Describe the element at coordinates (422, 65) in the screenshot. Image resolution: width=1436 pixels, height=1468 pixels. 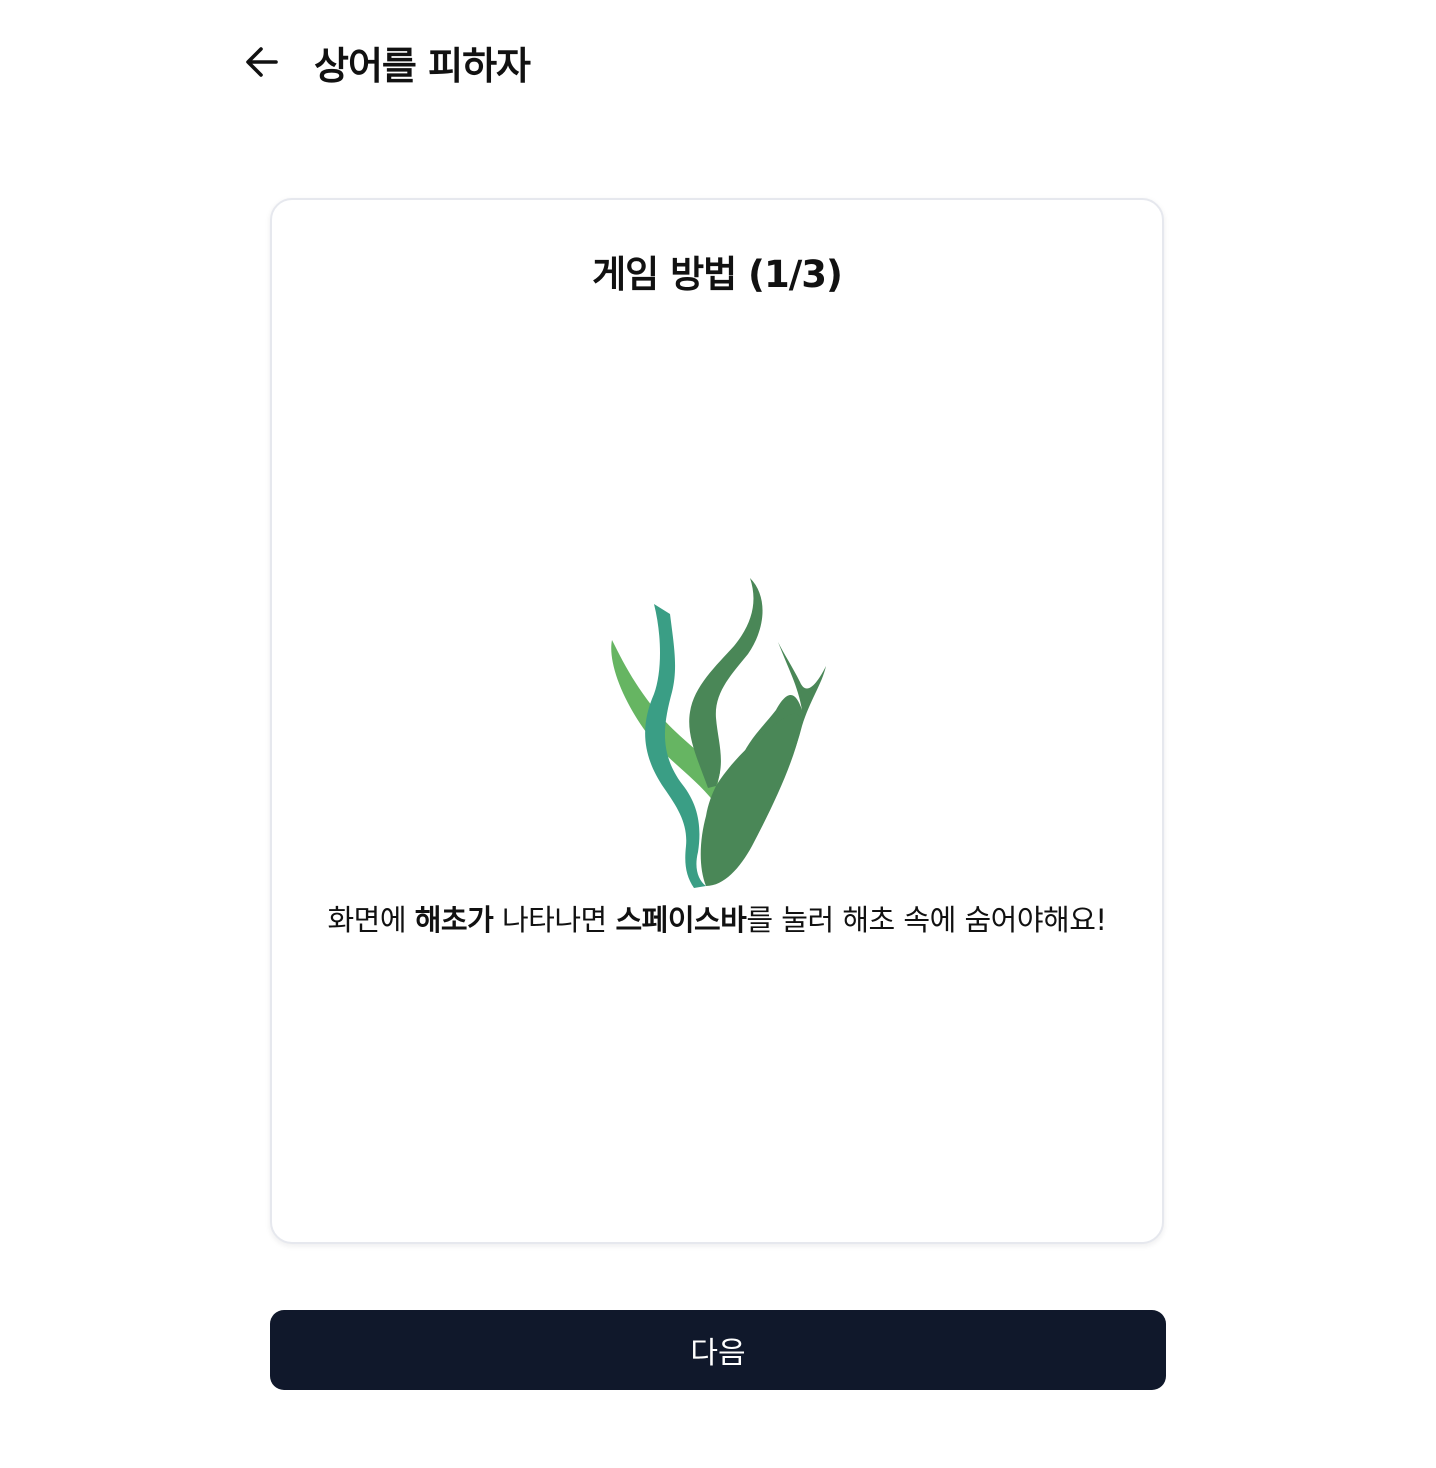
I see `page-title: 상어를 피하자` at that location.